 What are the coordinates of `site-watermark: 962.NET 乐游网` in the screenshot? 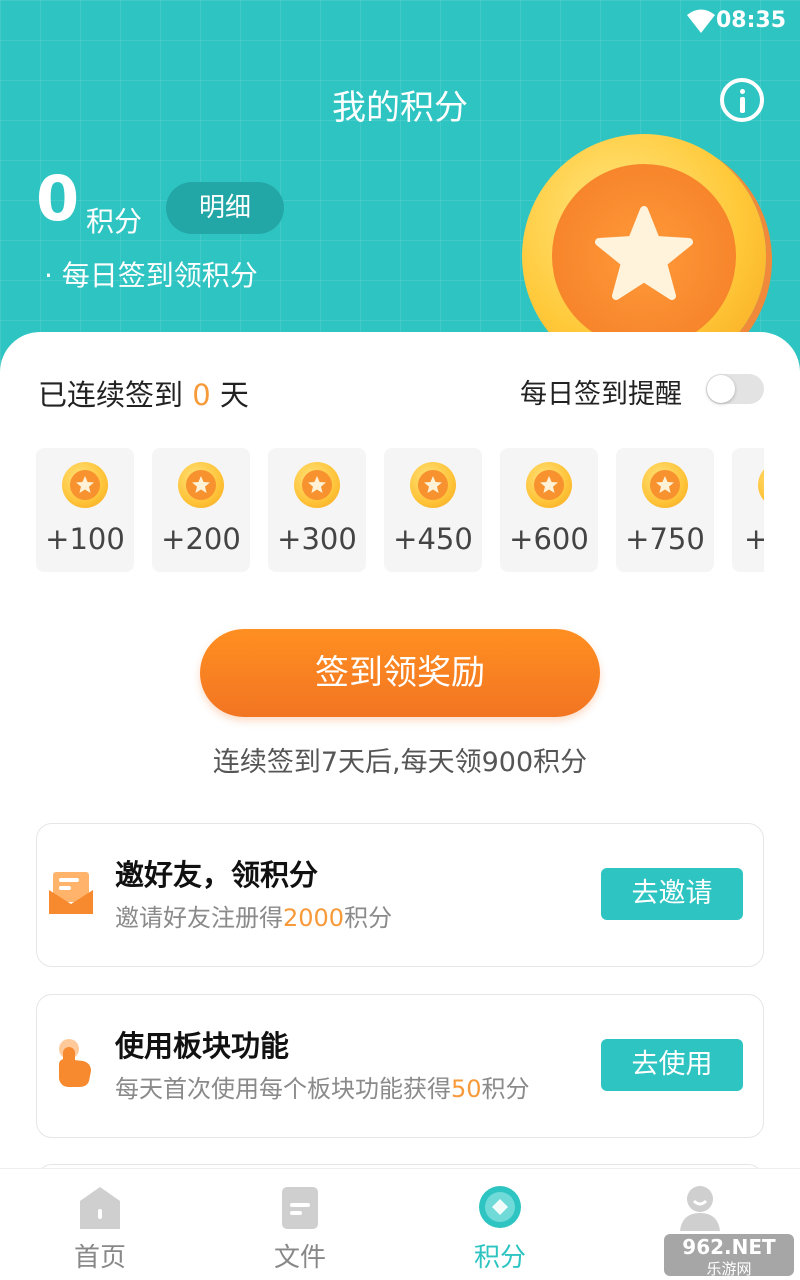 It's located at (729, 1256).